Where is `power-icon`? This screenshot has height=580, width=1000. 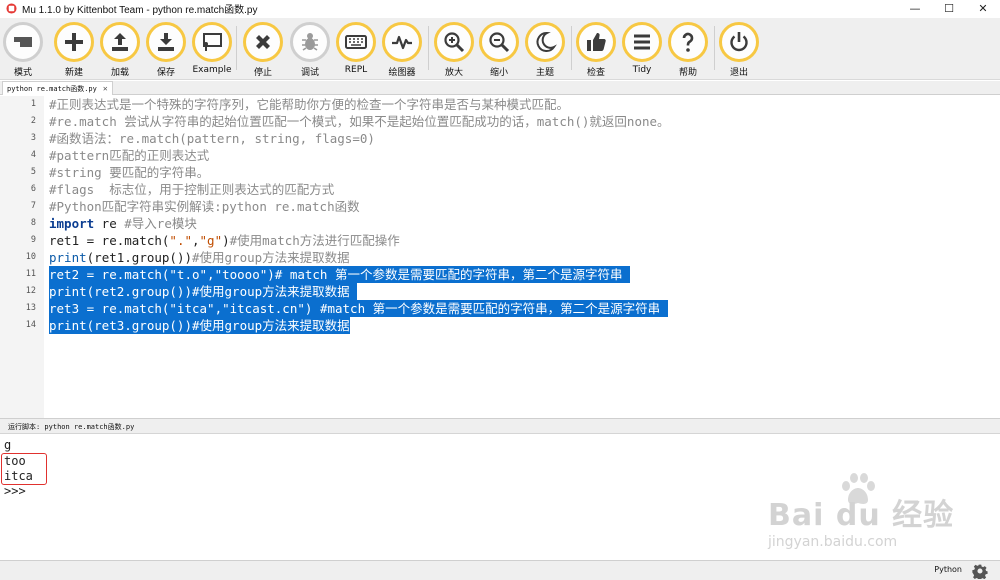
power-icon is located at coordinates (739, 42).